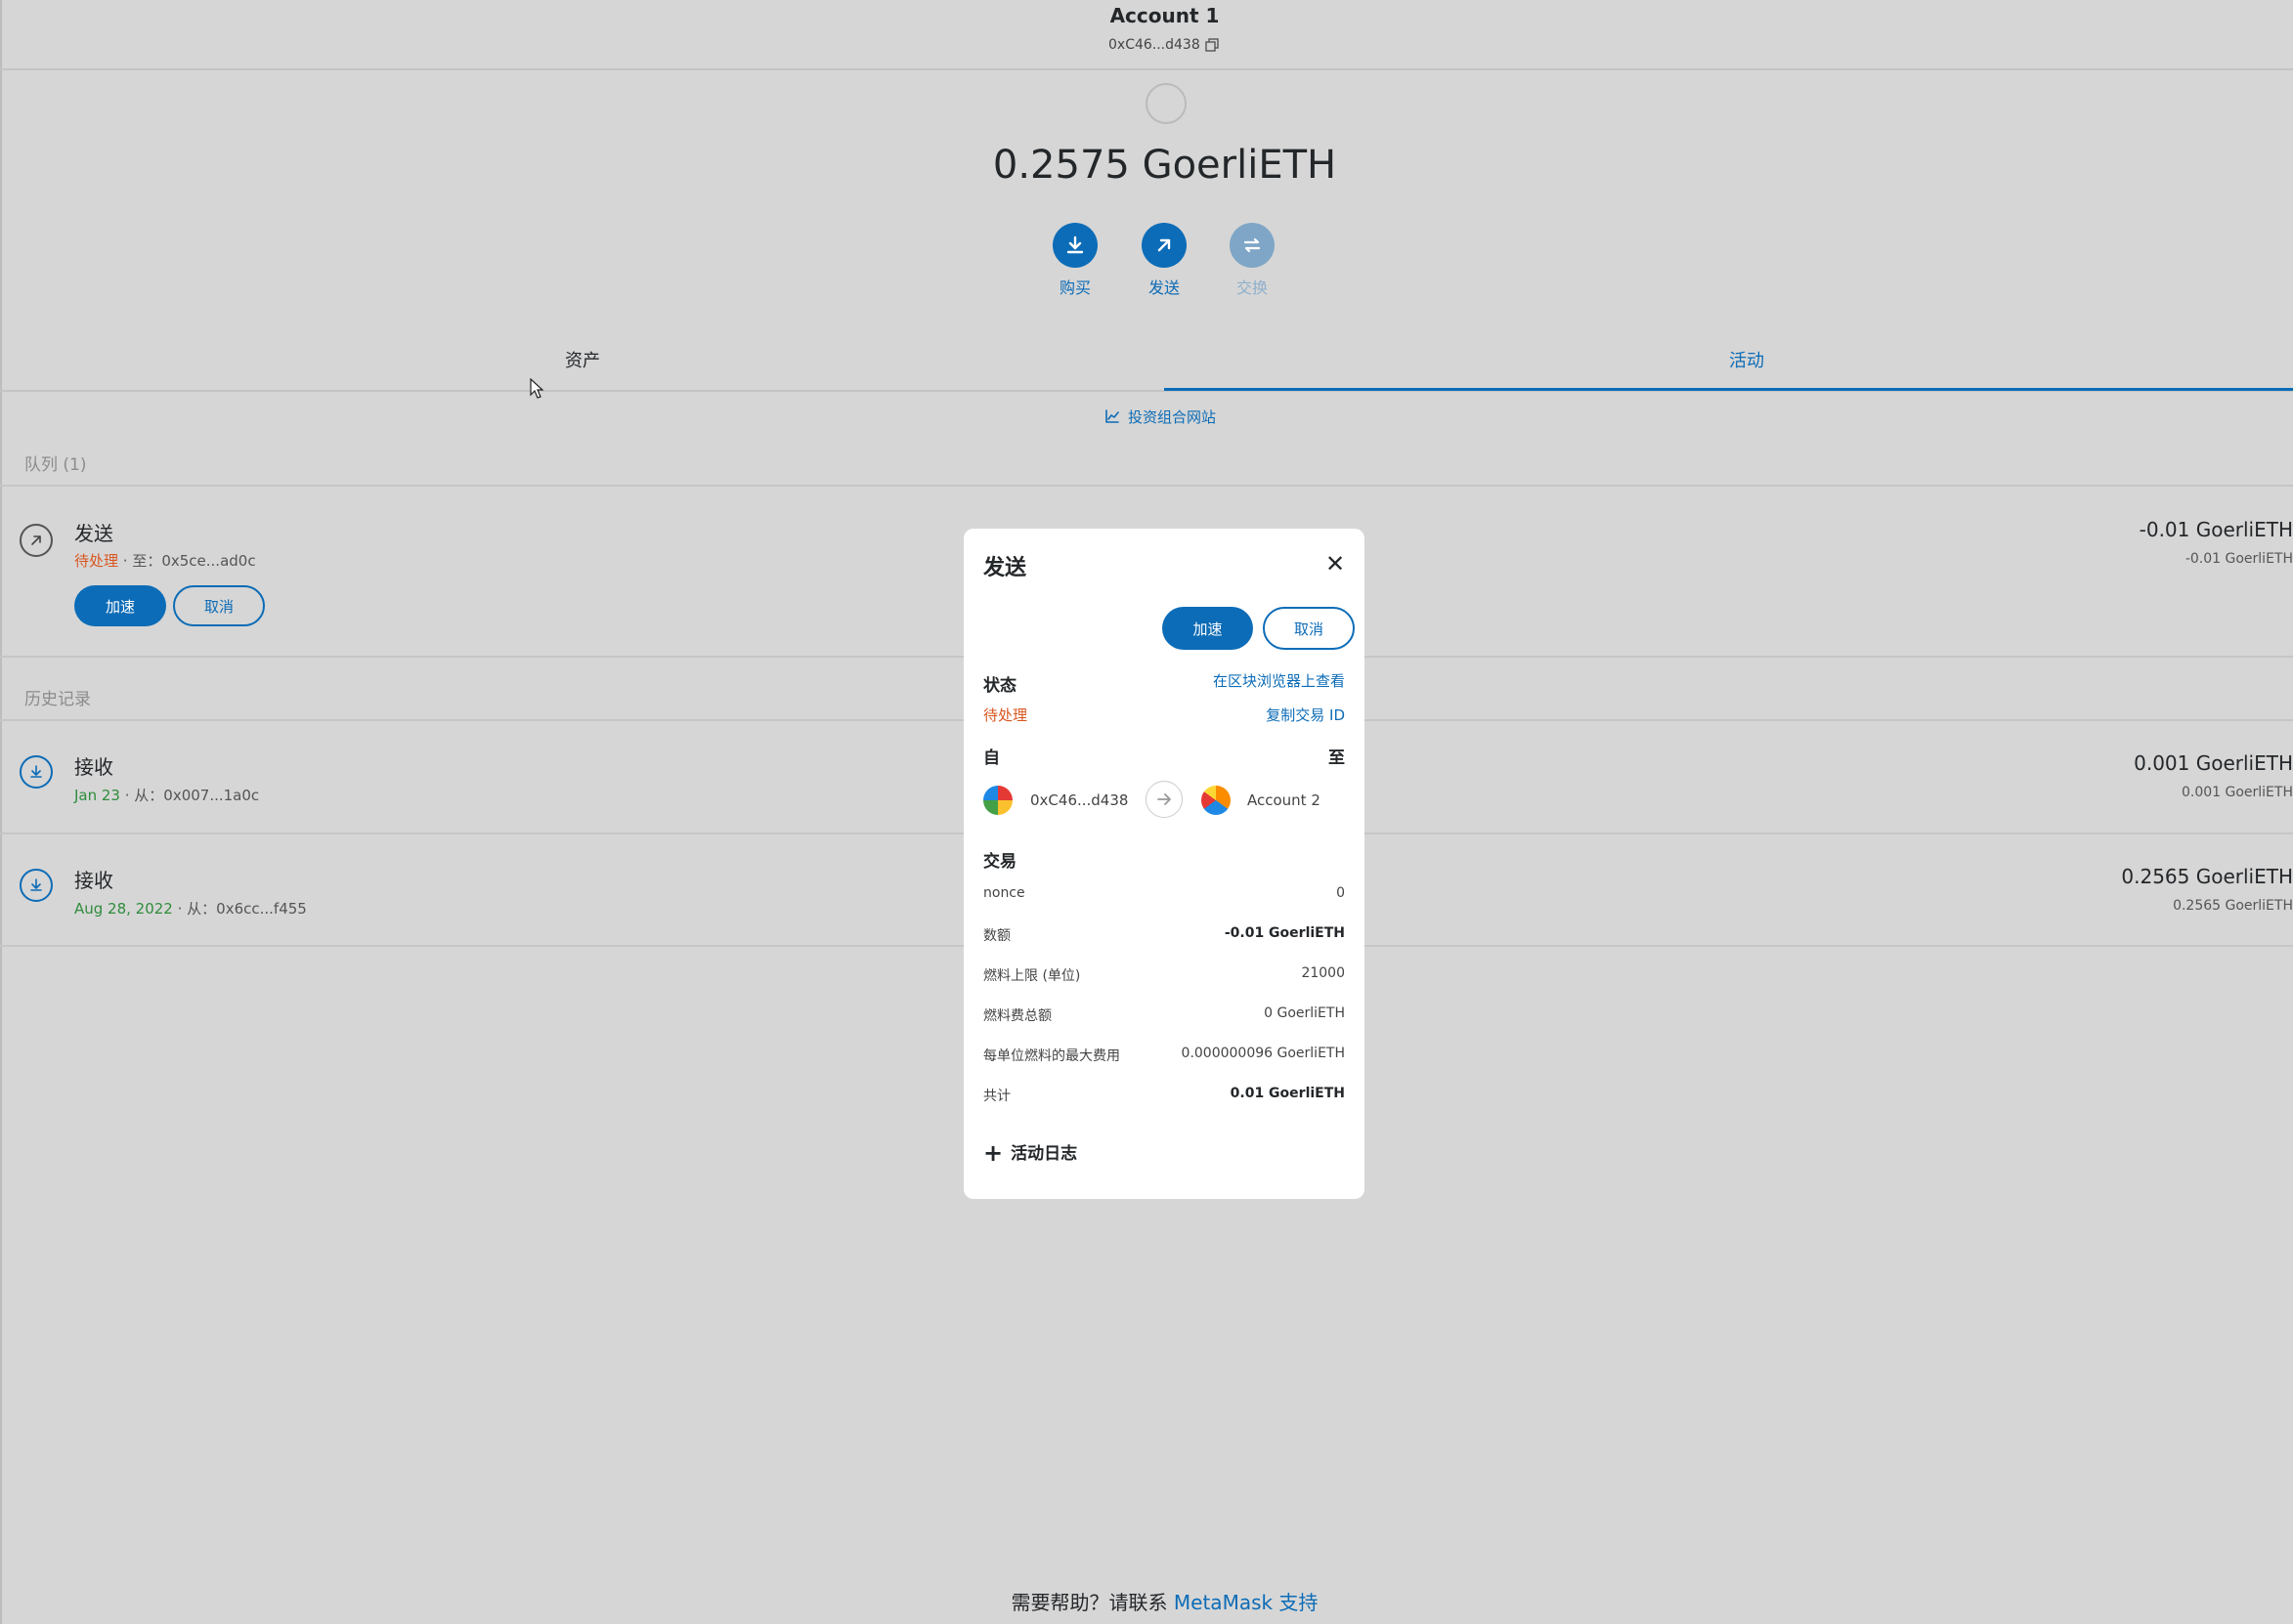 This screenshot has width=2293, height=1624. I want to click on queue-divider, so click(1146, 486).